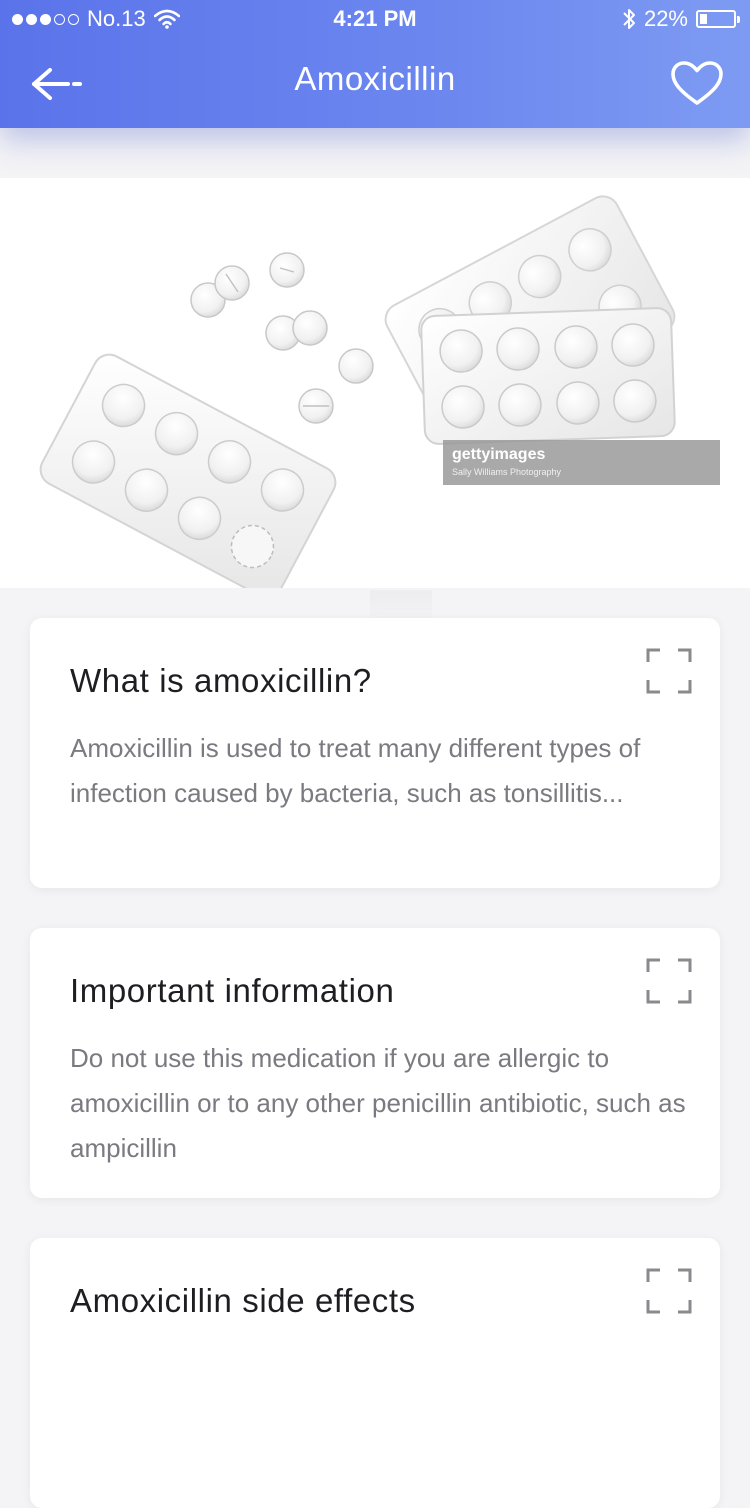  Describe the element at coordinates (507, 472) in the screenshot. I see `watermark-credit: Sally Williams Photography` at that location.